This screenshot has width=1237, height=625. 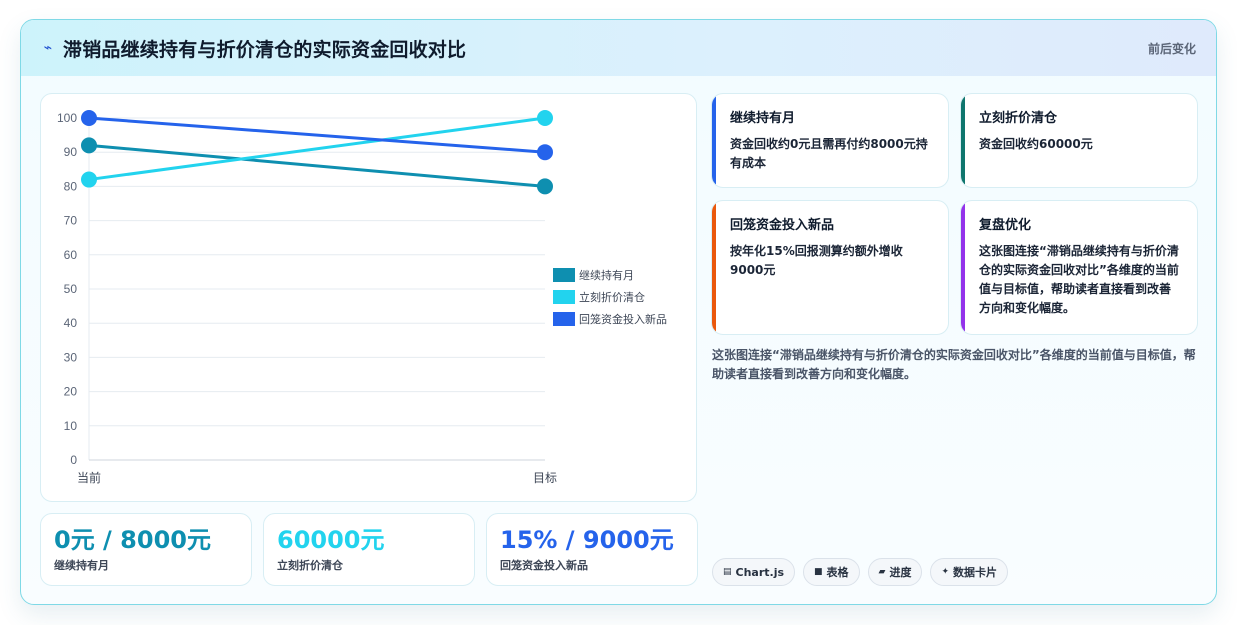 I want to click on kpi-label: 继续持有月, so click(x=81, y=565).